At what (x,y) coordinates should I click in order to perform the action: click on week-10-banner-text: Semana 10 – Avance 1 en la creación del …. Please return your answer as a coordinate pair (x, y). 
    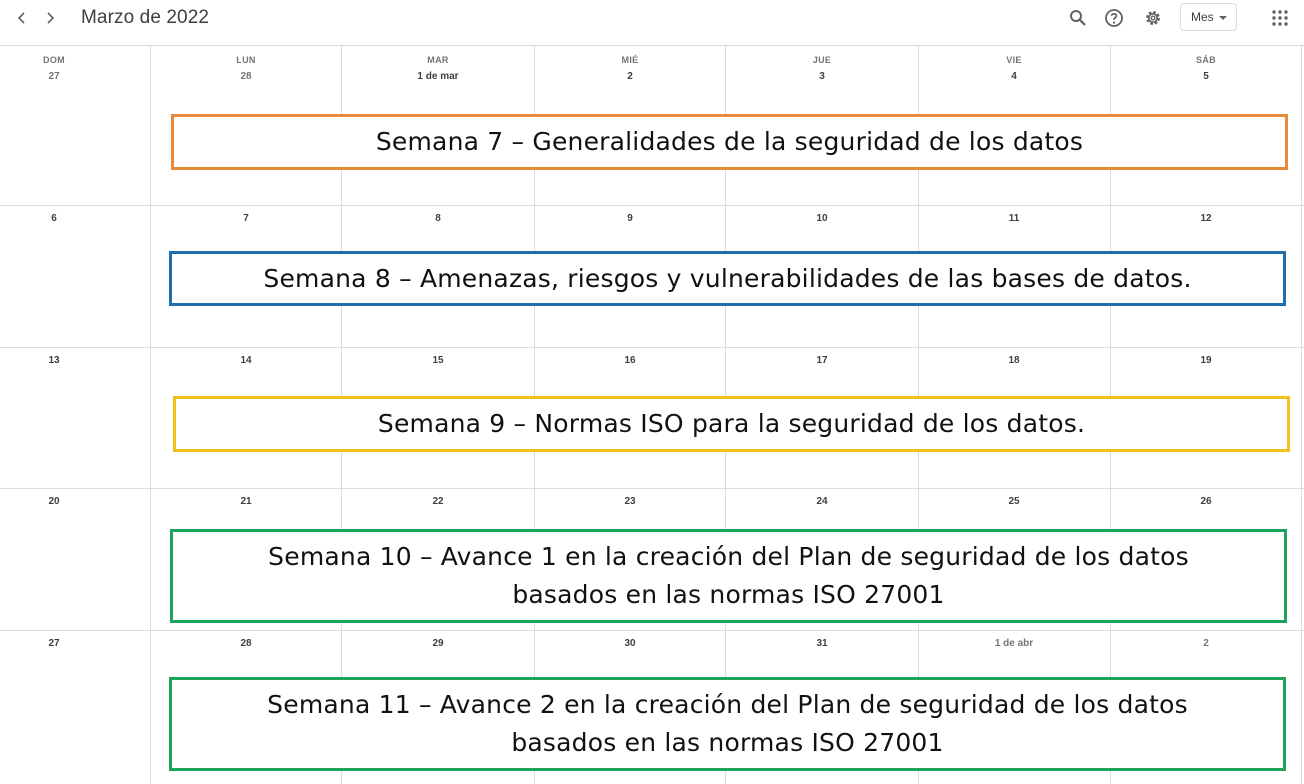
    Looking at the image, I should click on (728, 575).